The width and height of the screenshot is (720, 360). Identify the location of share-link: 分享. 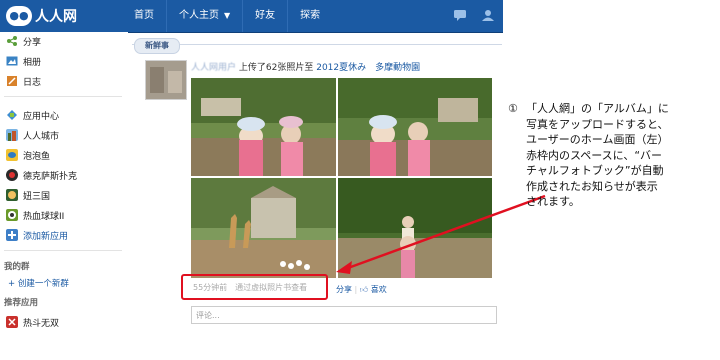
(344, 289).